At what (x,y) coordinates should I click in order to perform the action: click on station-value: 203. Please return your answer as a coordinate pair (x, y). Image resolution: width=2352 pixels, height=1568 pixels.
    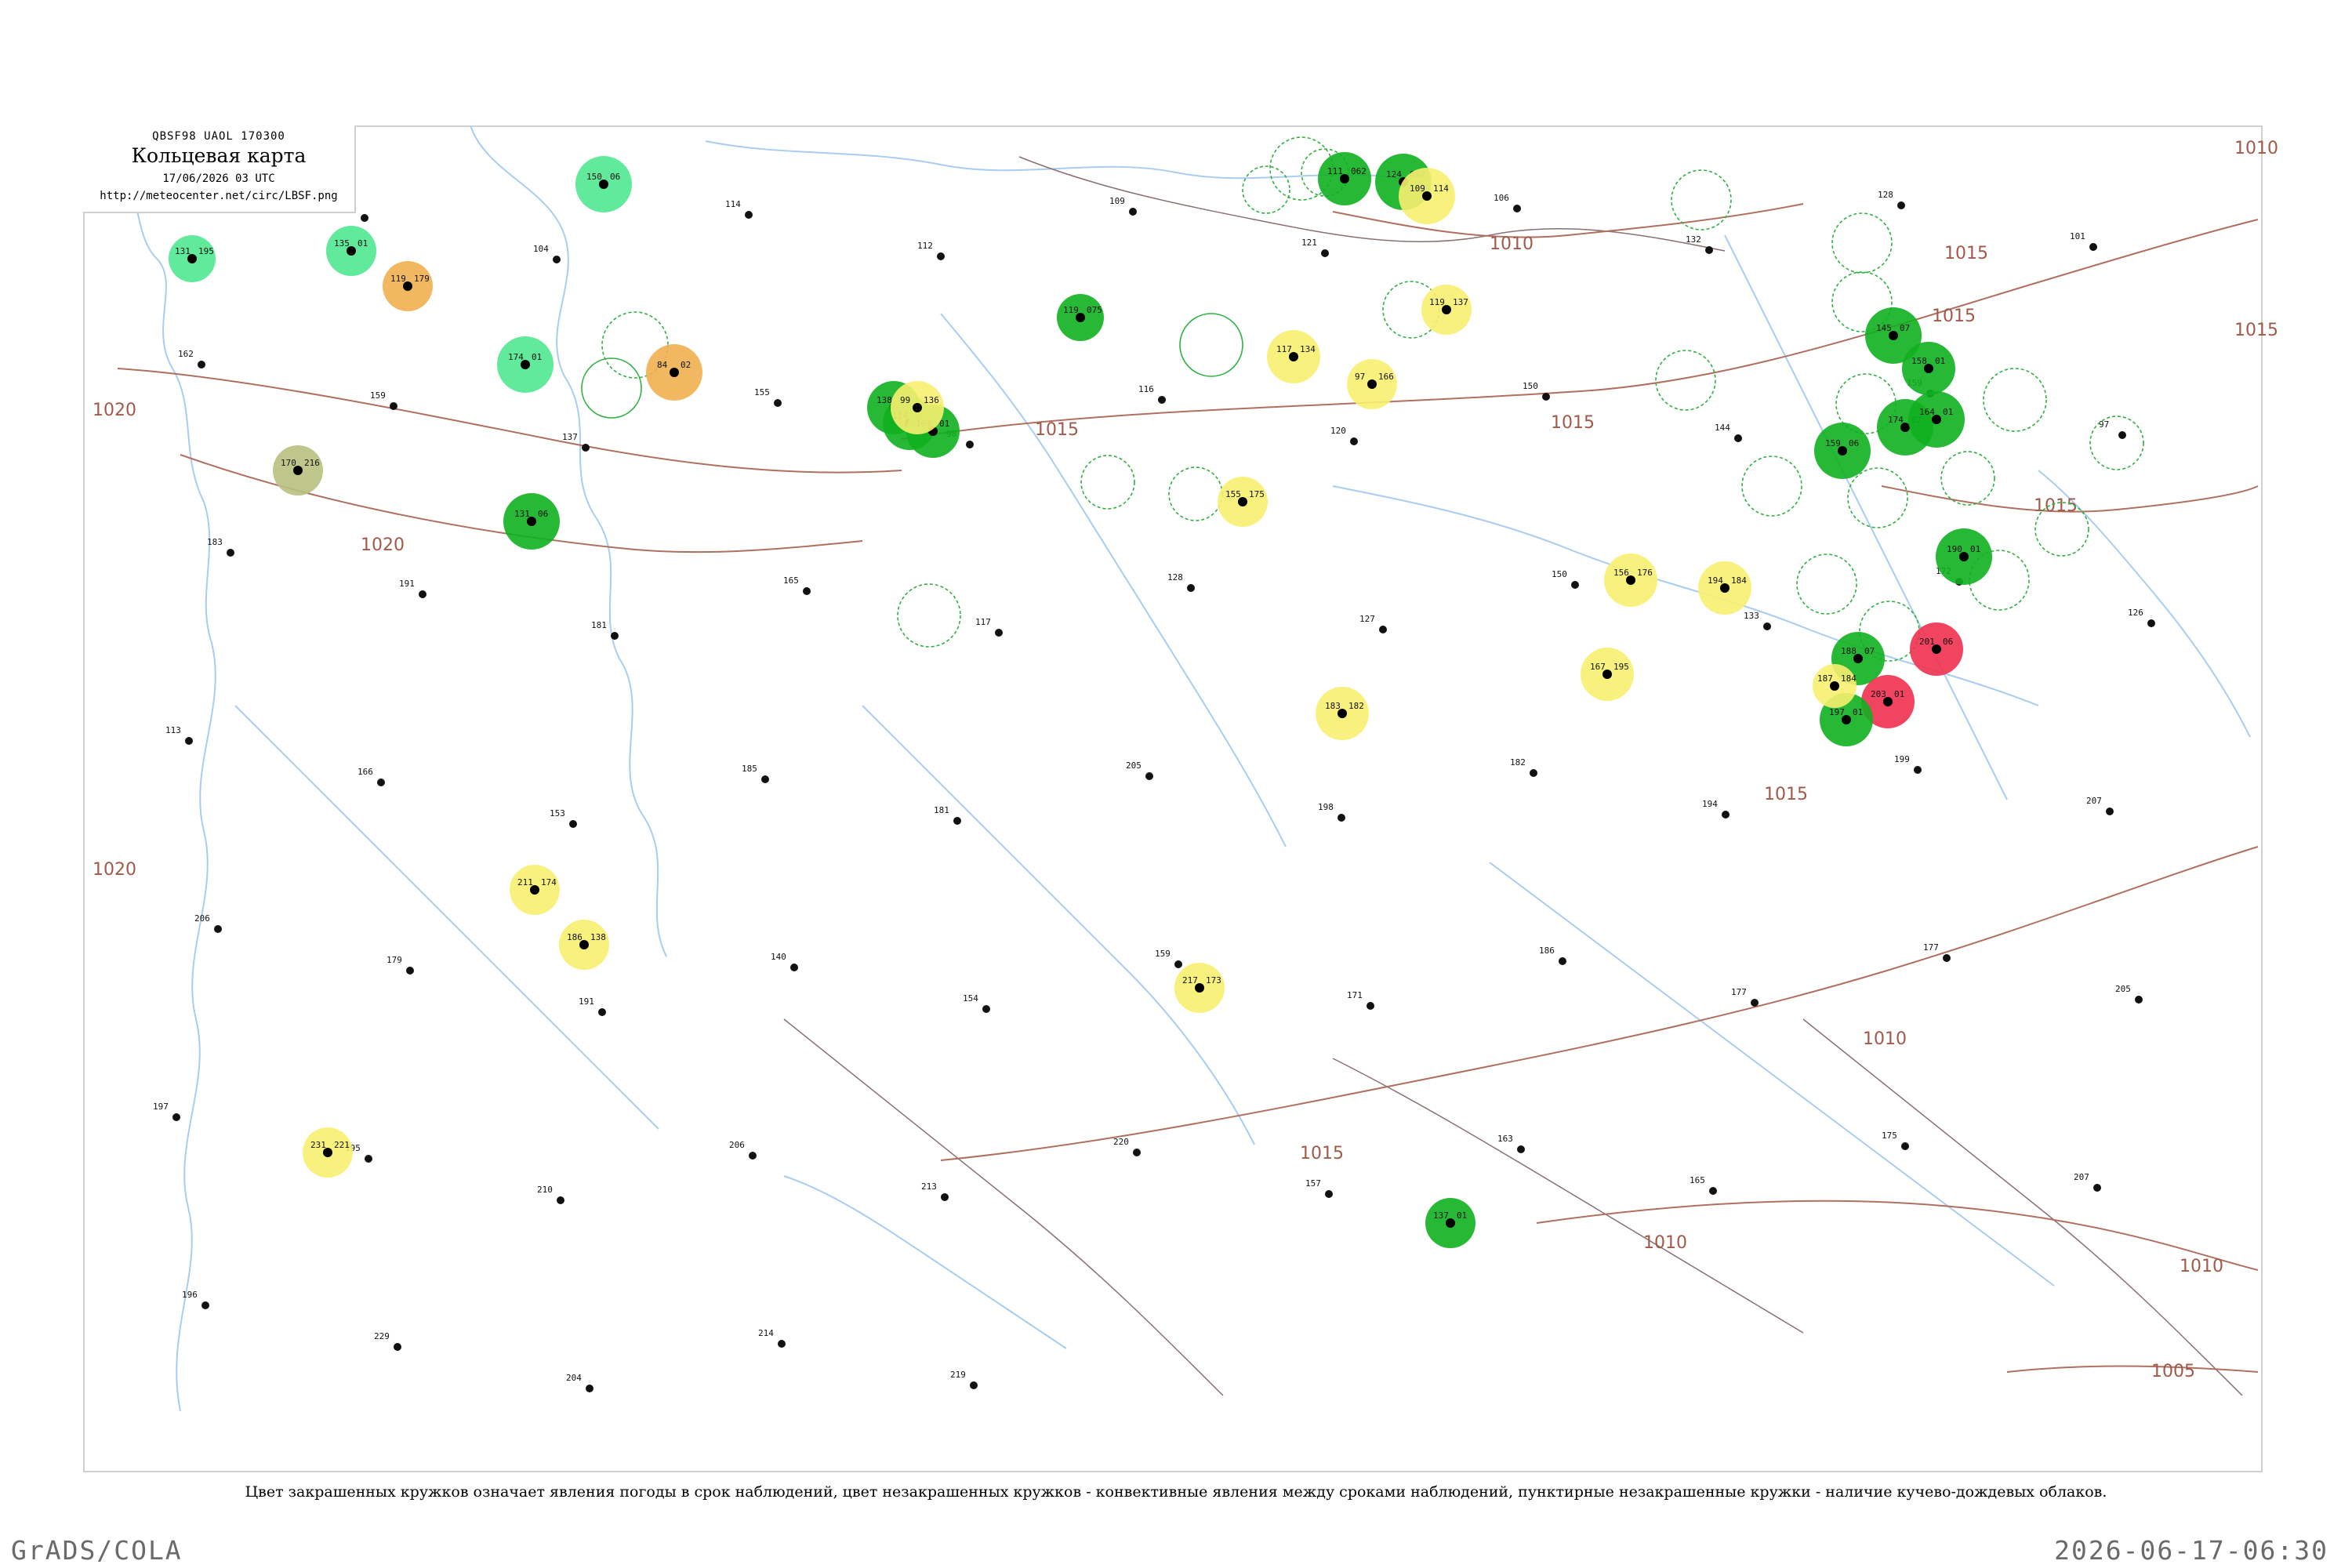
    Looking at the image, I should click on (1878, 694).